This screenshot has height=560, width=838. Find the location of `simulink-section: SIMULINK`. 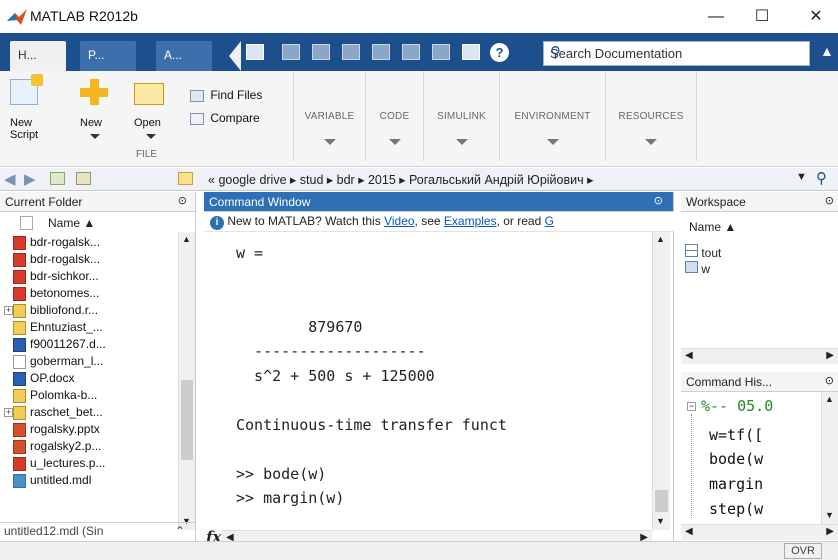

simulink-section: SIMULINK is located at coordinates (461, 116).